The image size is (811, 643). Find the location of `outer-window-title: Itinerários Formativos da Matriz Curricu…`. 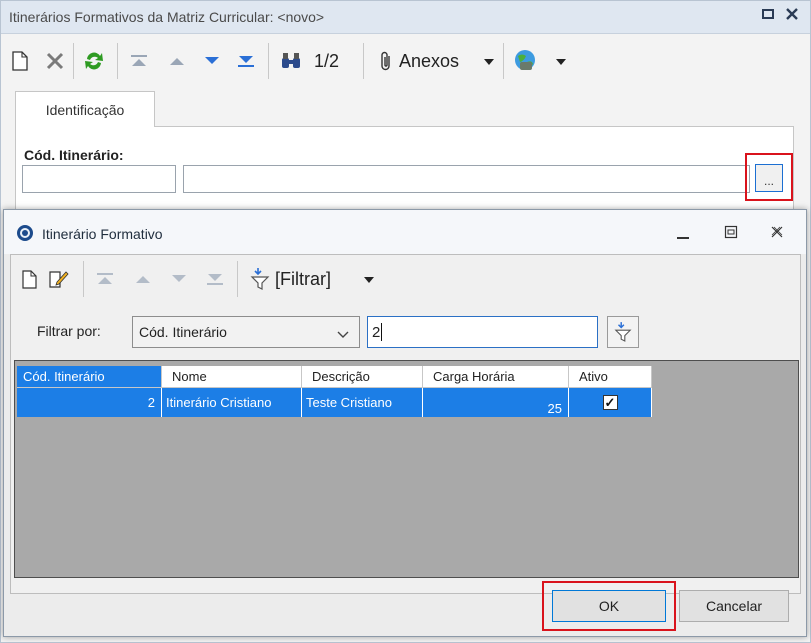

outer-window-title: Itinerários Formativos da Matriz Curricu… is located at coordinates (167, 17).